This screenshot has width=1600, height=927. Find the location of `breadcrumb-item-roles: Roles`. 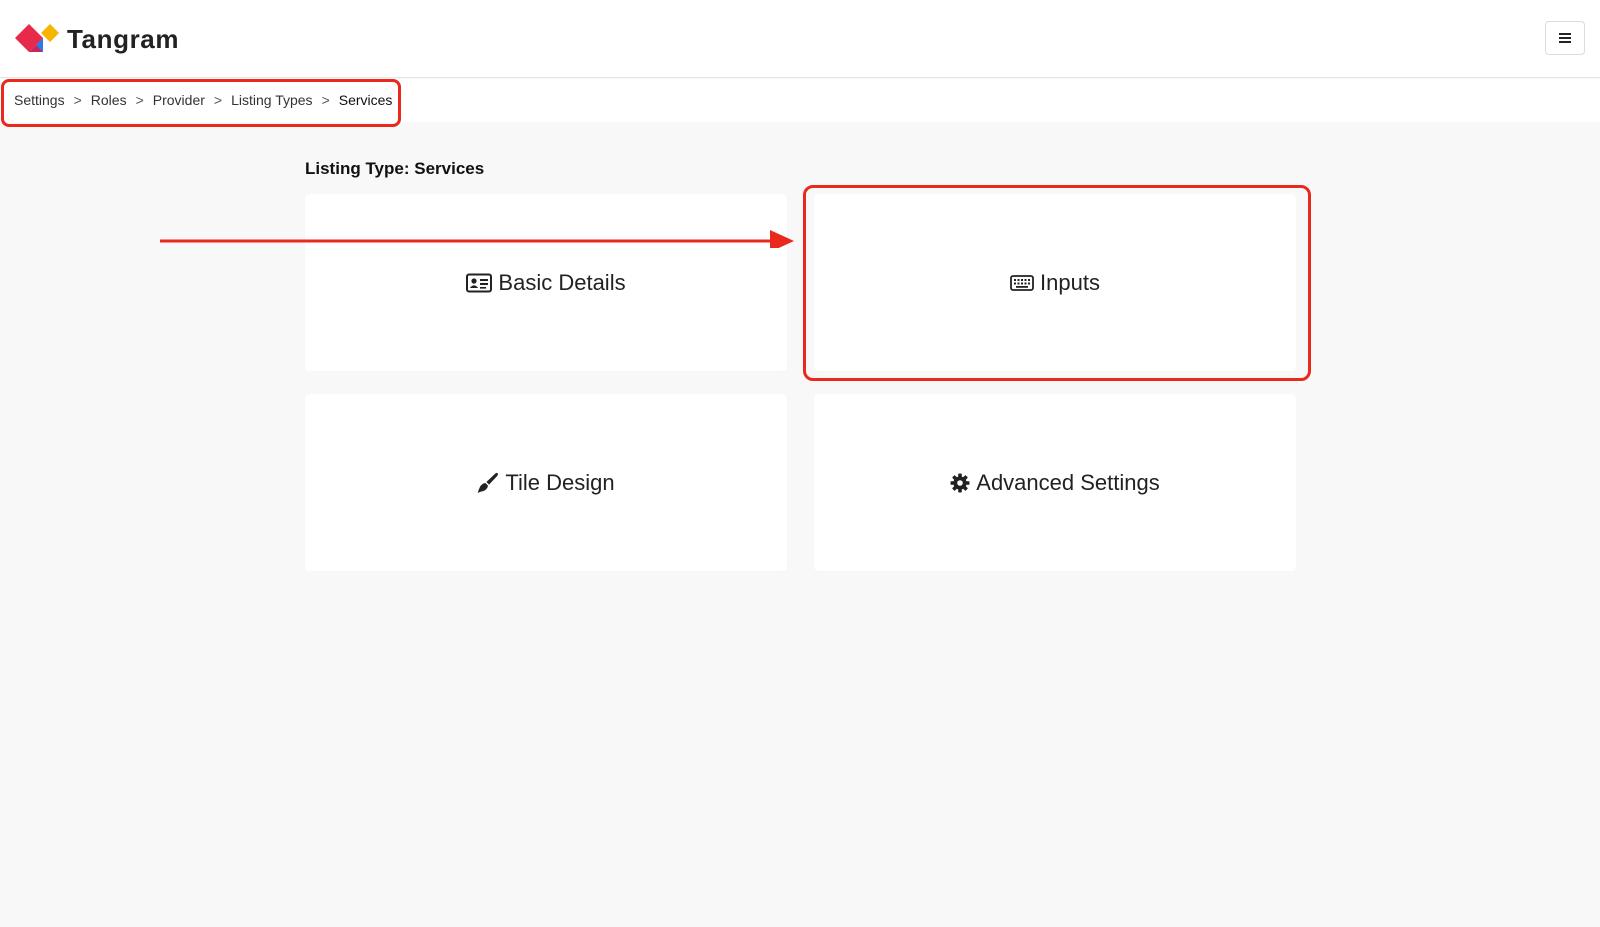

breadcrumb-item-roles: Roles is located at coordinates (109, 100).